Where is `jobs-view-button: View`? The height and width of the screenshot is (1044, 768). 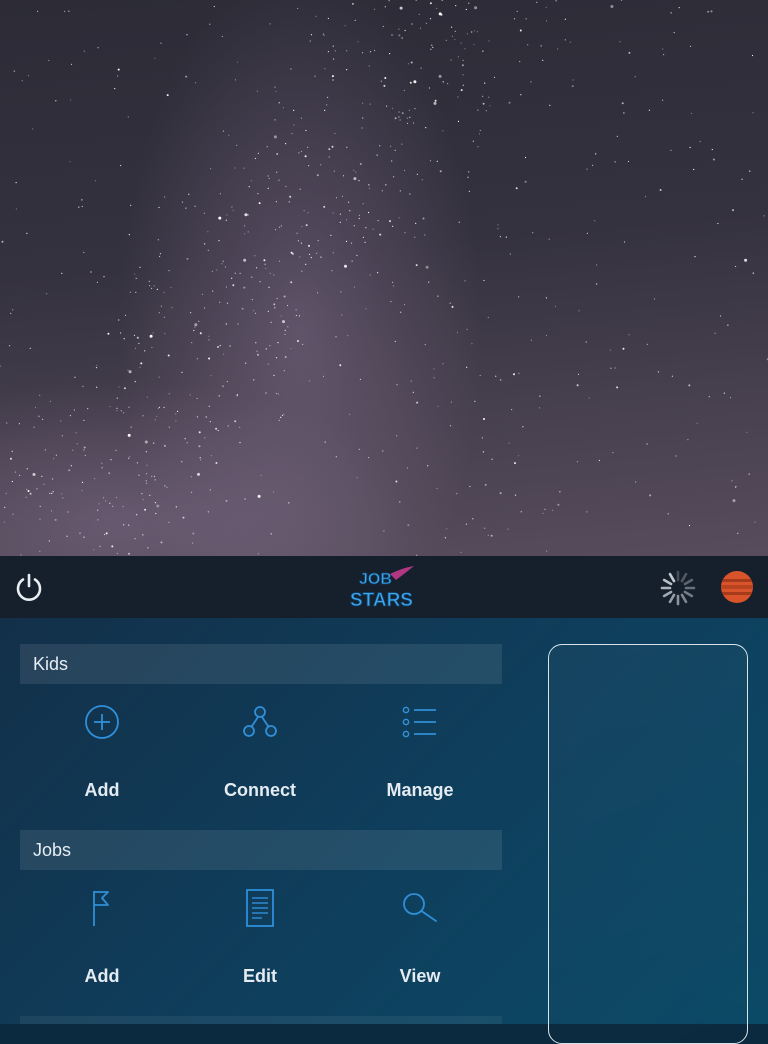 jobs-view-button: View is located at coordinates (420, 943).